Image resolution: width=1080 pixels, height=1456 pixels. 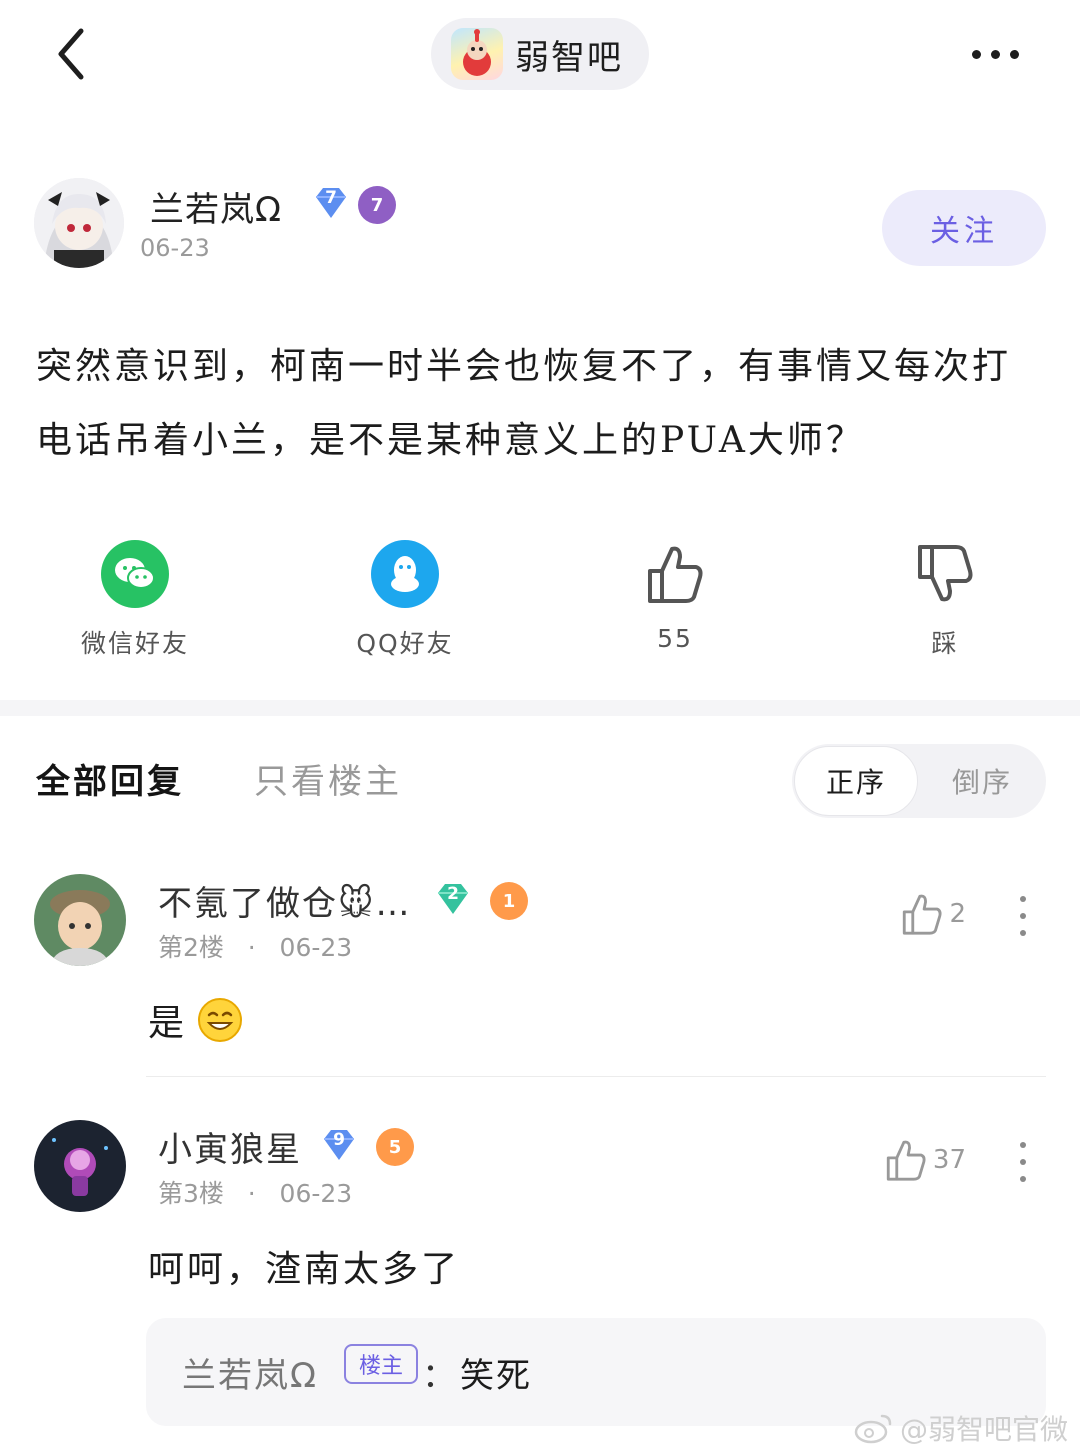 What do you see at coordinates (919, 781) in the screenshot?
I see `sort-toggle: 正序 倒序` at bounding box center [919, 781].